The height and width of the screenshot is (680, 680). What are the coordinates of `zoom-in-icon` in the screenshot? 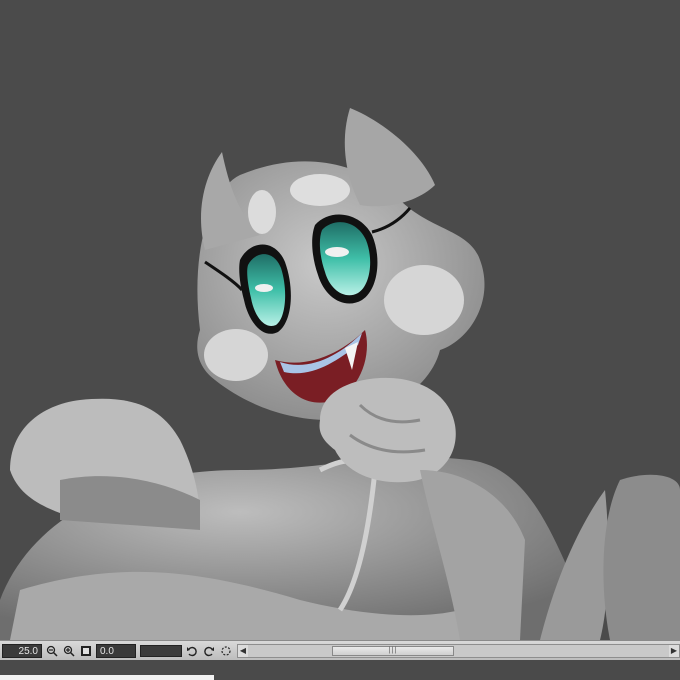 It's located at (69, 651).